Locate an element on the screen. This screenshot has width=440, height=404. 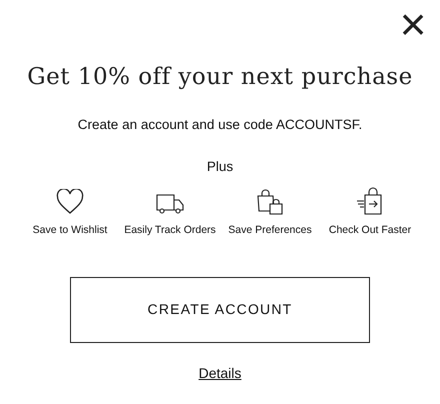
close-button: × is located at coordinates (413, 24).